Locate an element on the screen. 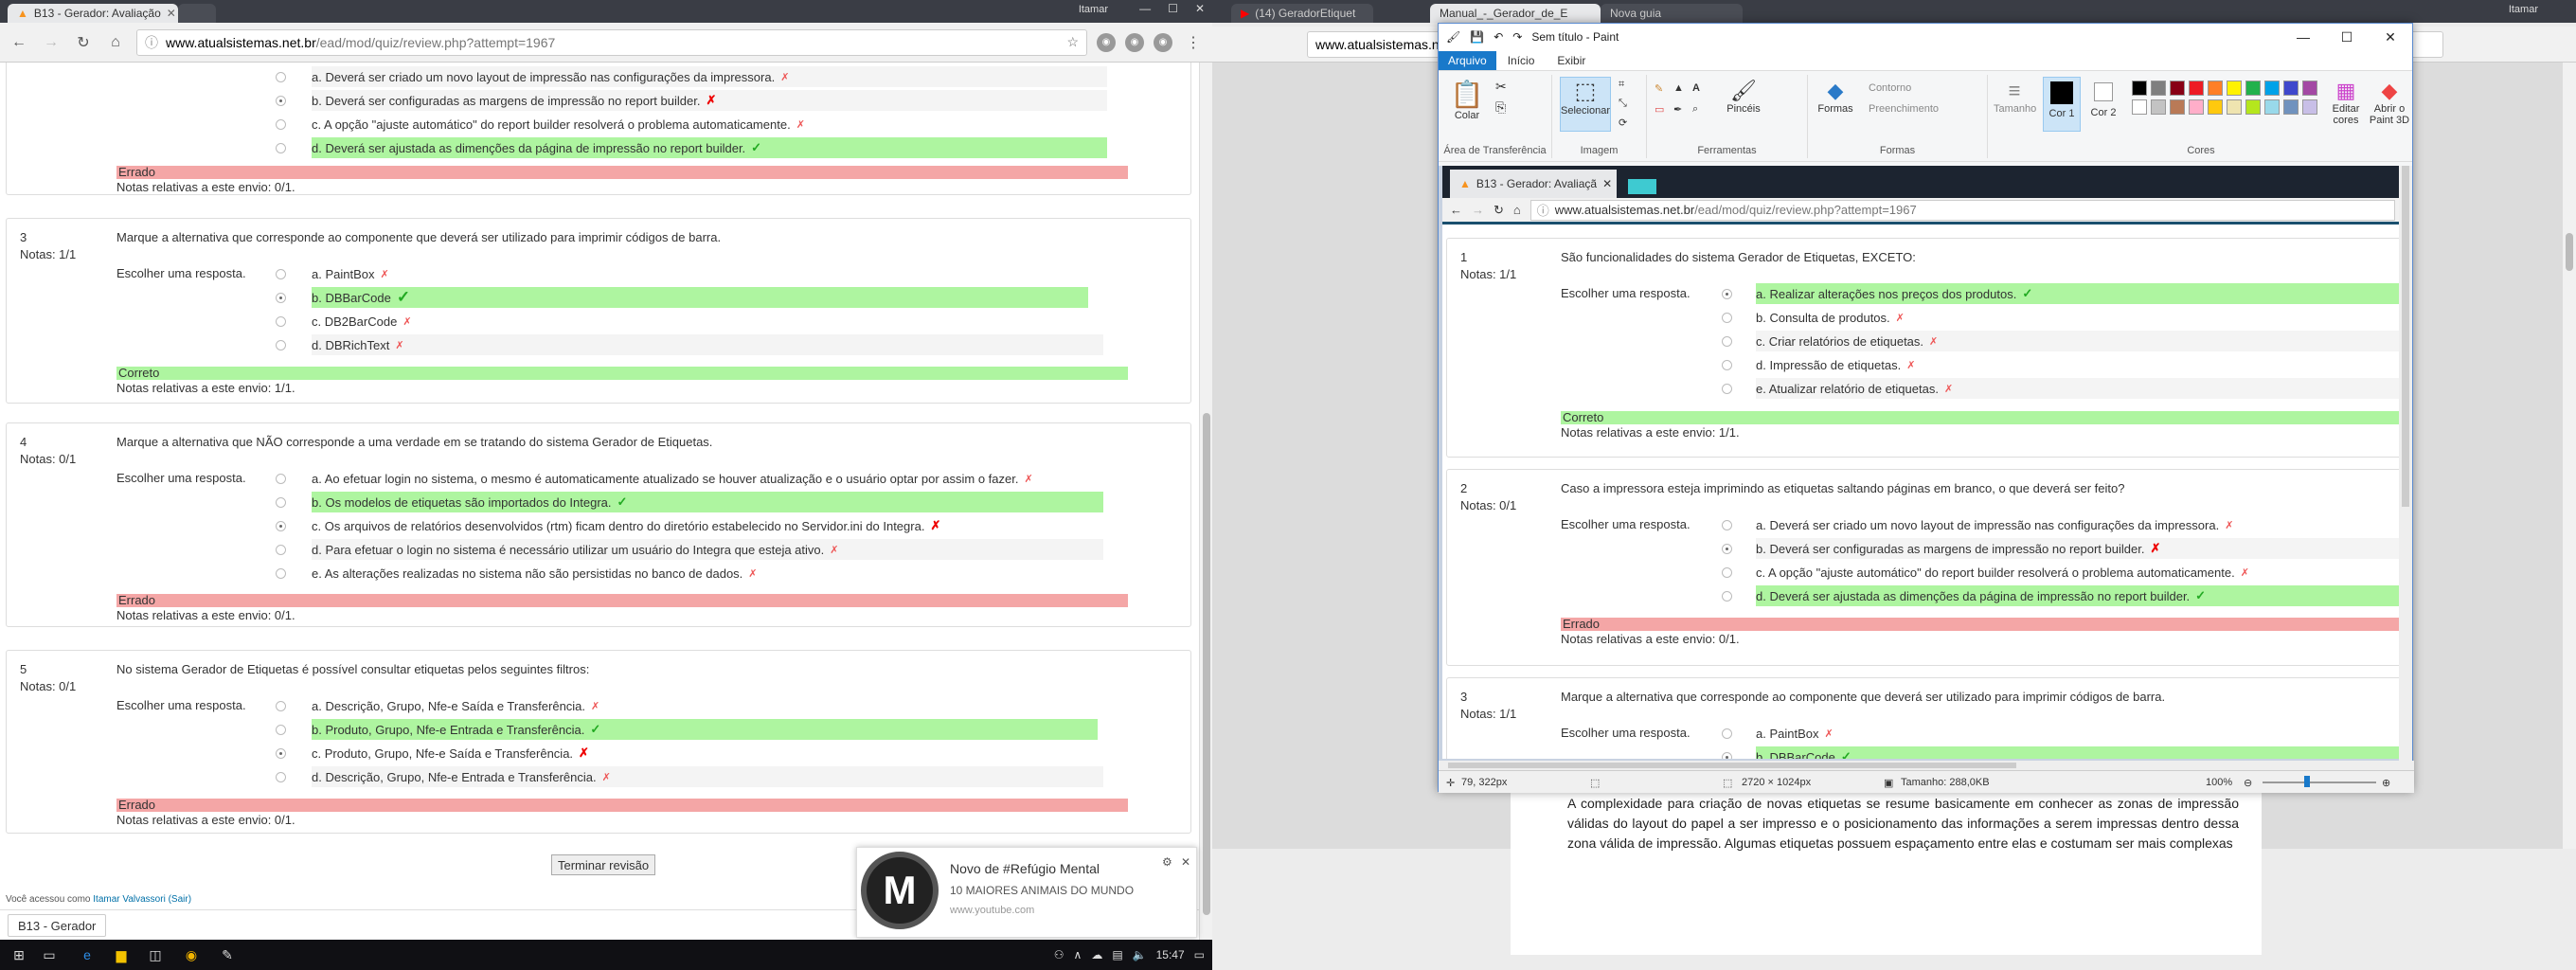  tab-close-icon: ✕ is located at coordinates (171, 13).